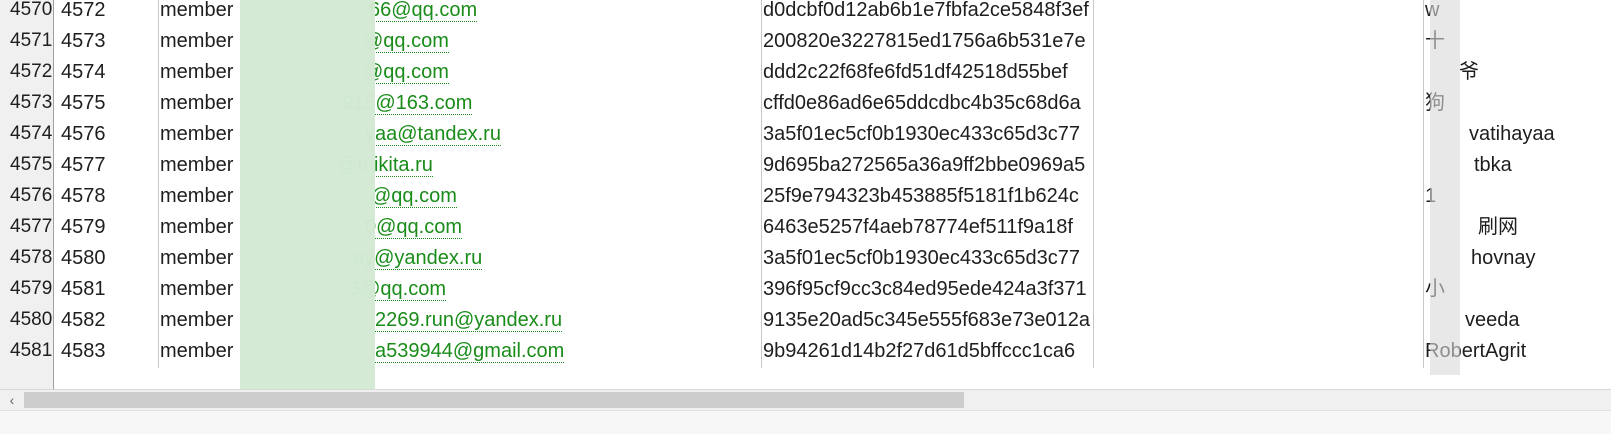 The height and width of the screenshot is (434, 1611). I want to click on hash-cell: 396f95cf9cc3c84ed95ede424a3f371, so click(927, 291).